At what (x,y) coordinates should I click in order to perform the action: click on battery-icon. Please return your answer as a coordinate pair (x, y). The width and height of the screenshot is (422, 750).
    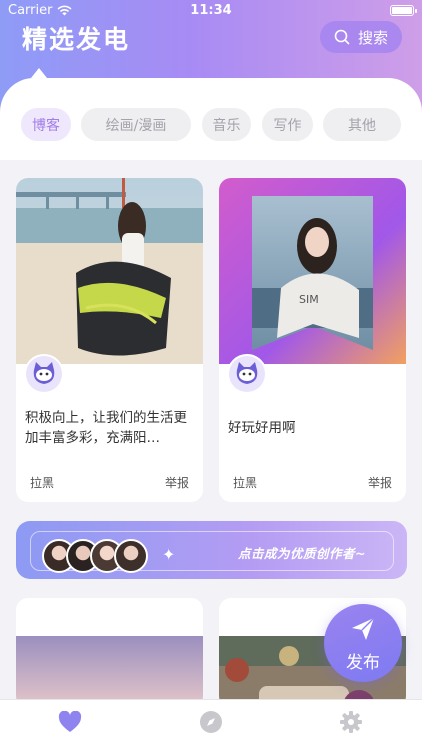
    Looking at the image, I should click on (403, 10).